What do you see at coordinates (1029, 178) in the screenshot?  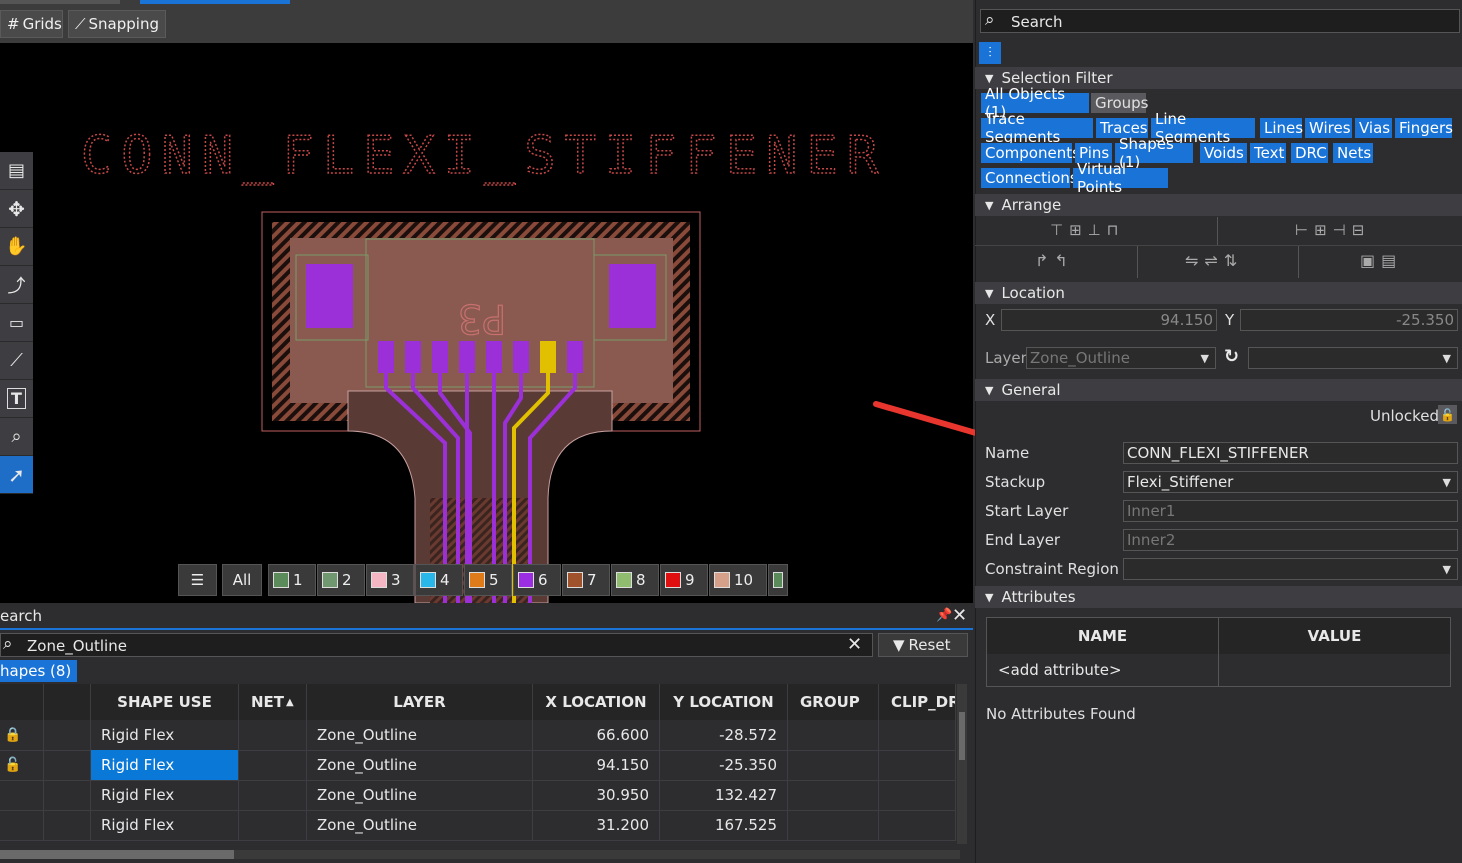 I see `filter-chip-connections: Connections` at bounding box center [1029, 178].